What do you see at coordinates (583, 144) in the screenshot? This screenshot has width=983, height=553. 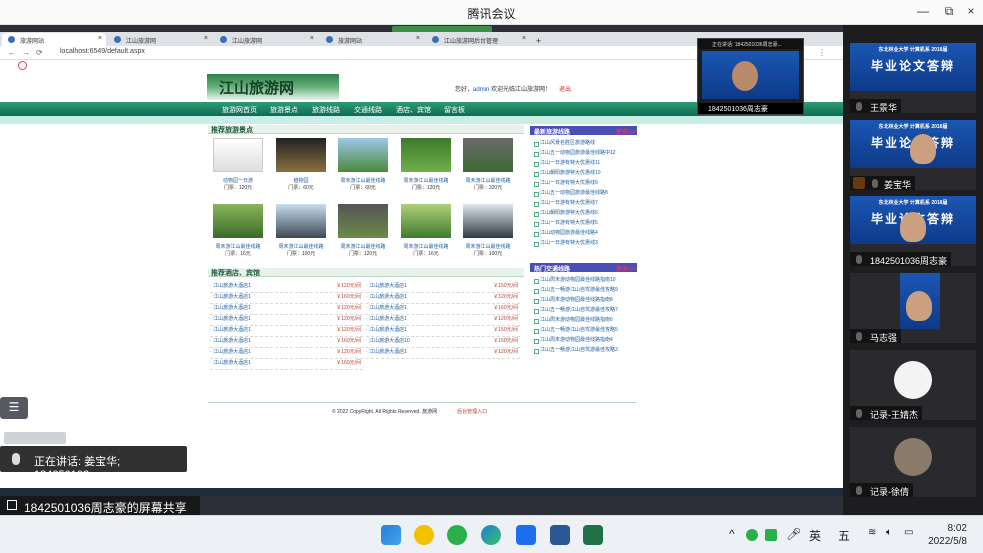 I see `route-item: 江山风景名胜区旅游路线` at bounding box center [583, 144].